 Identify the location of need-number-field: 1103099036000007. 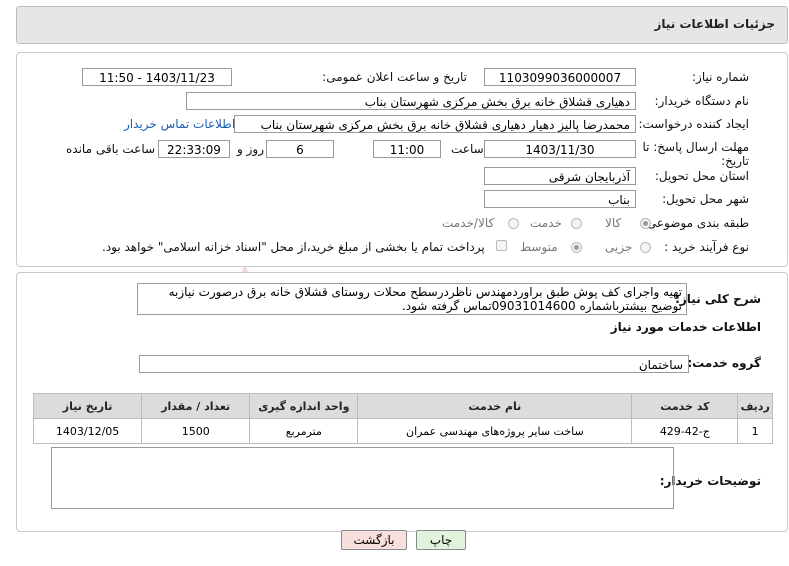
(560, 77).